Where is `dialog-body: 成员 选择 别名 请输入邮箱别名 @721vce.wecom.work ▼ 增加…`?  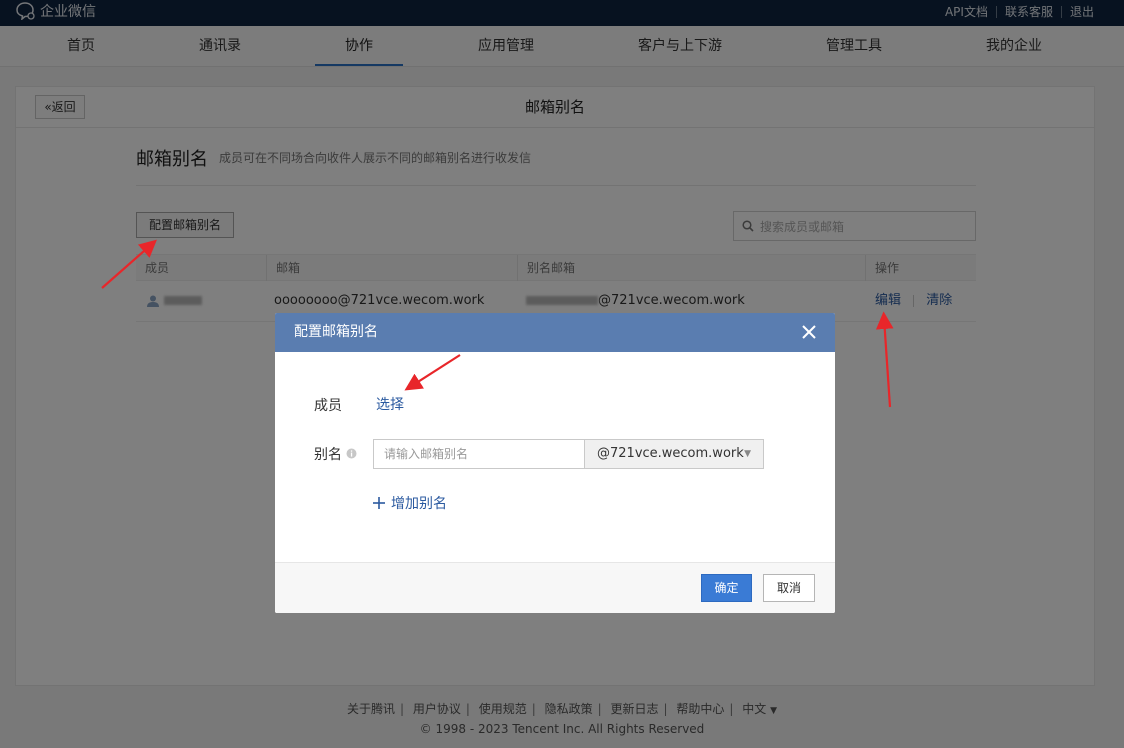 dialog-body: 成员 选择 别名 请输入邮箱别名 @721vce.wecom.work ▼ 增加… is located at coordinates (555, 457).